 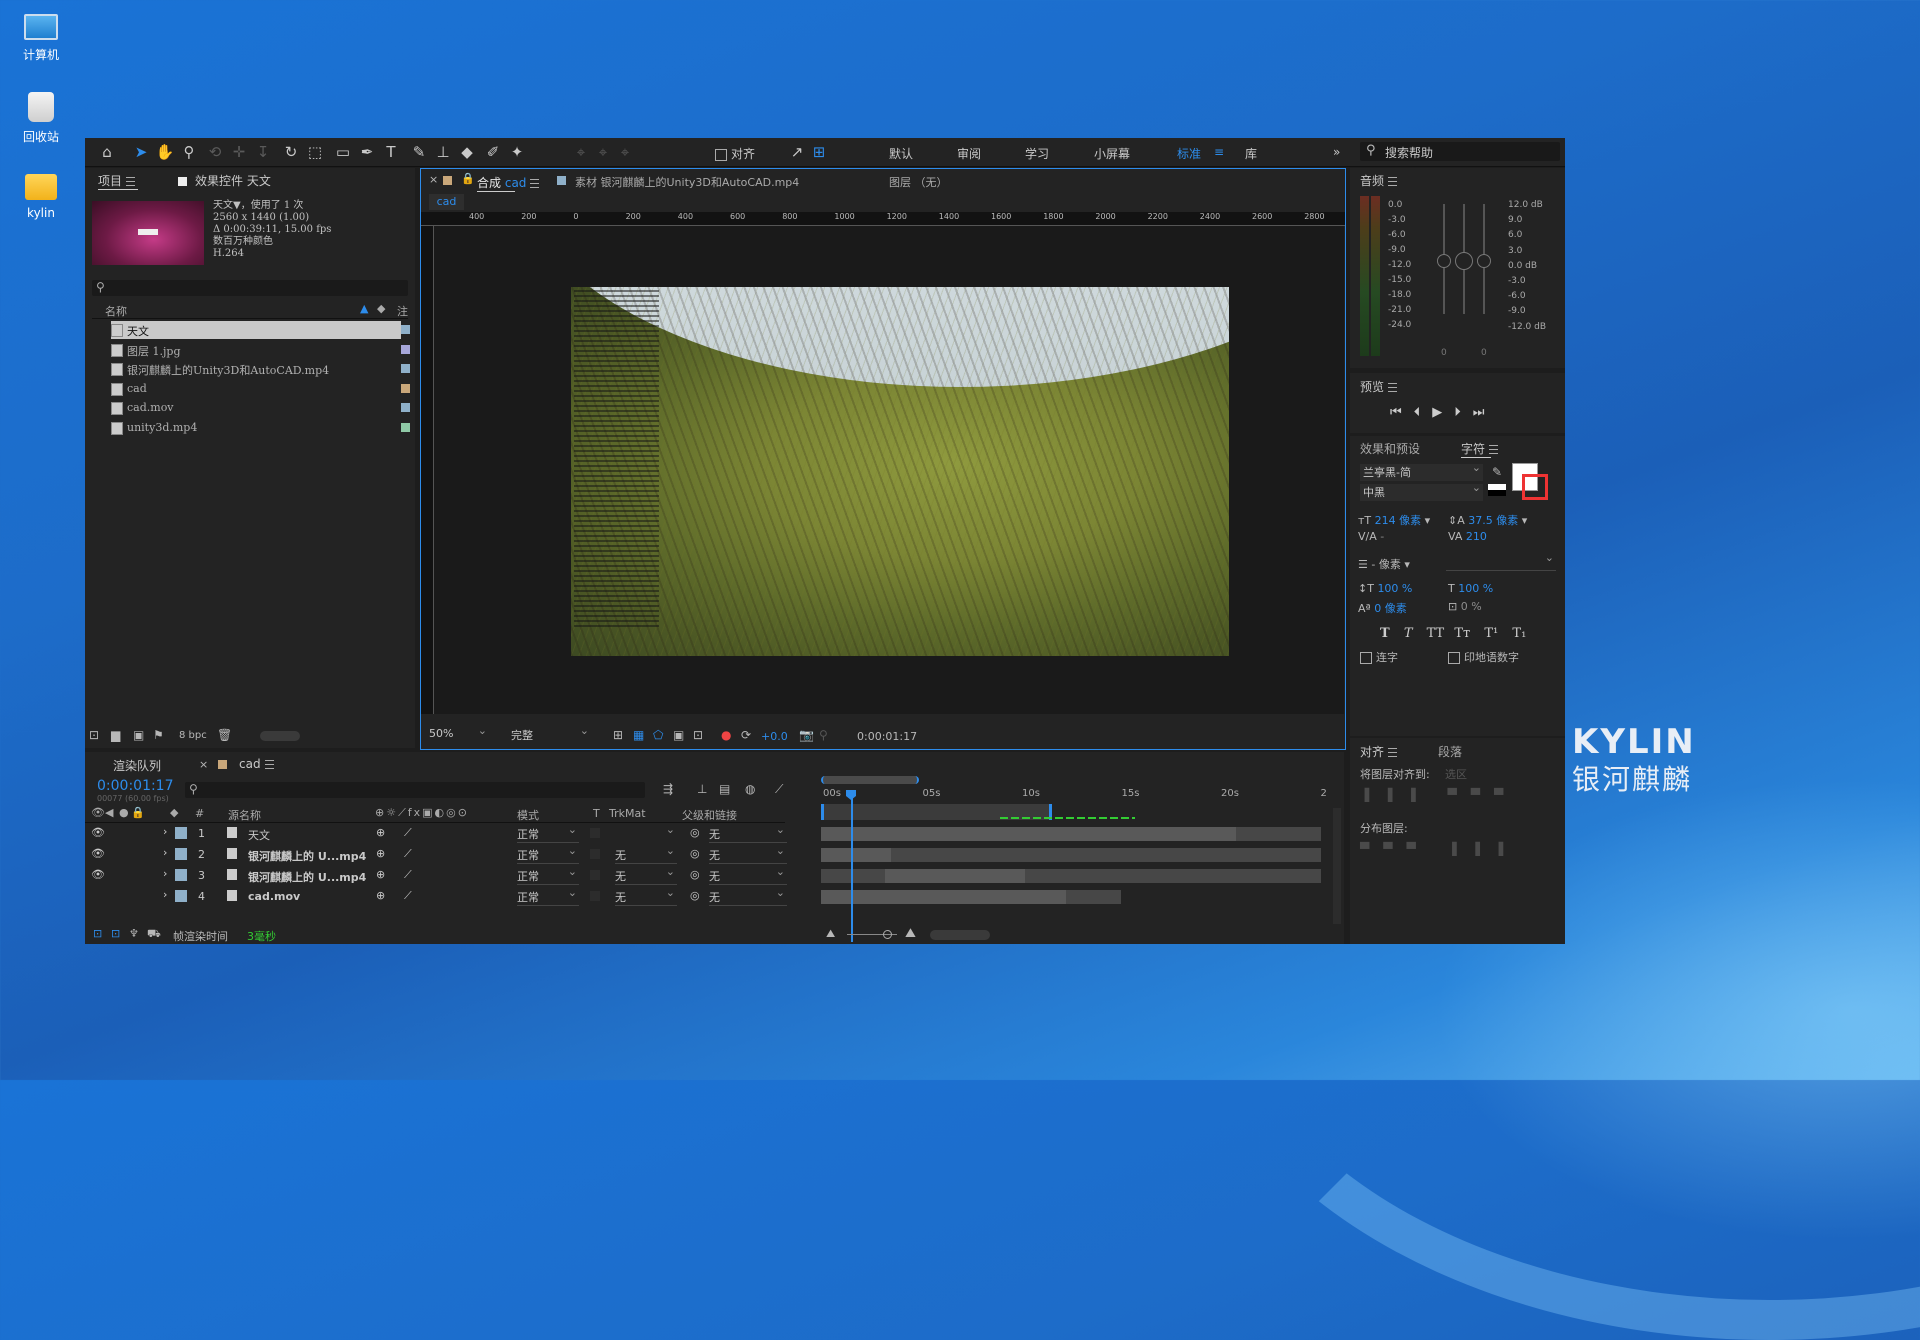 I want to click on time-ruler: 00s 05s 10s 15s 20s 2, so click(x=1074, y=796).